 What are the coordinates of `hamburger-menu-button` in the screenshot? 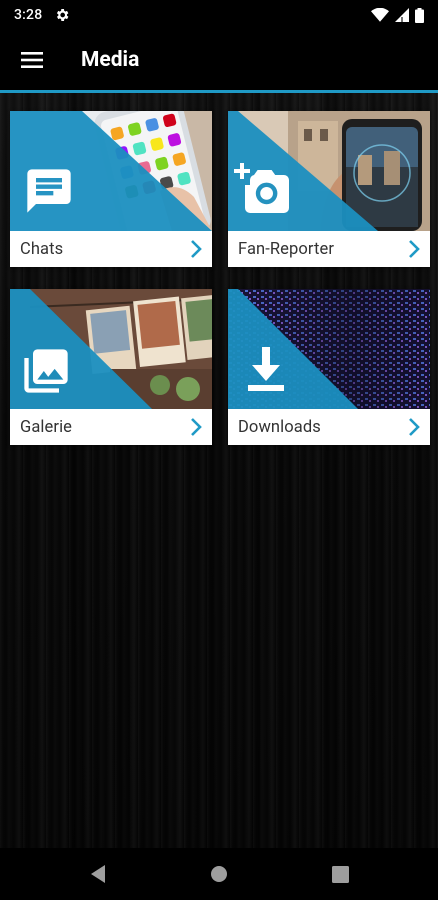 It's located at (32, 60).